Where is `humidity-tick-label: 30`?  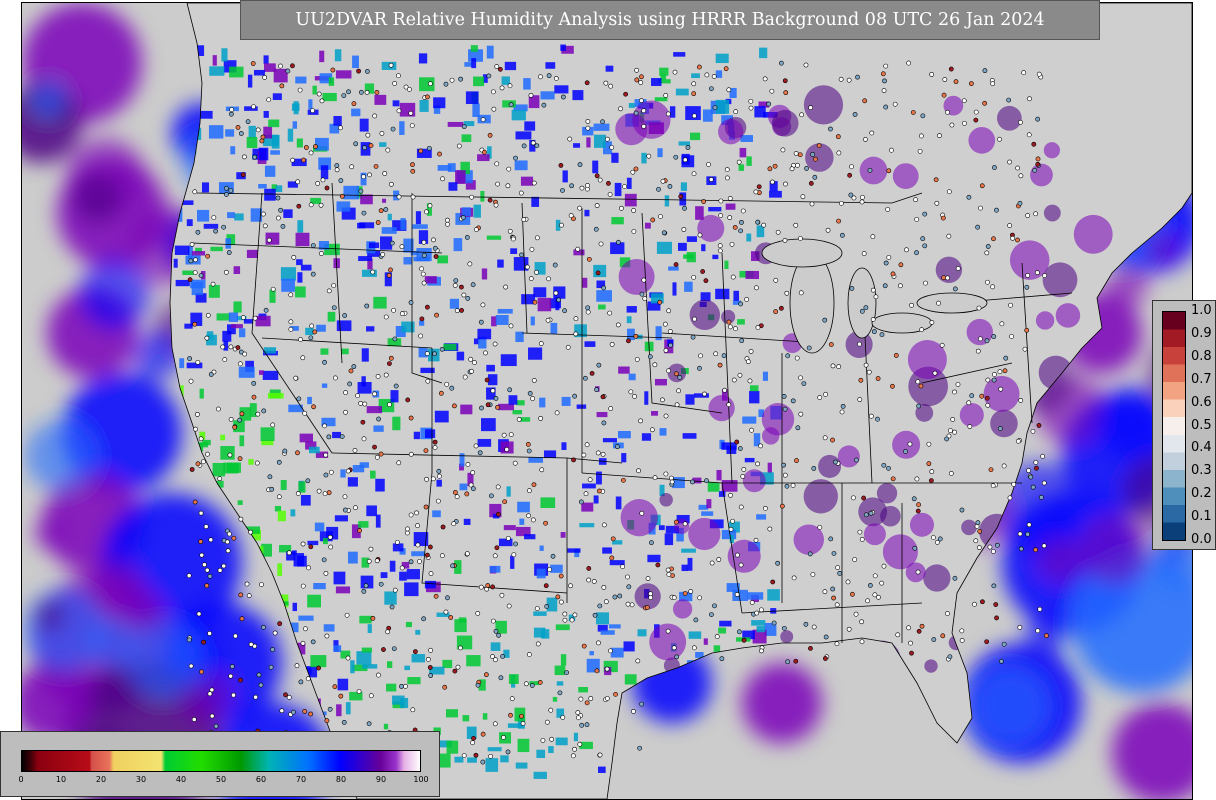
humidity-tick-label: 30 is located at coordinates (141, 779).